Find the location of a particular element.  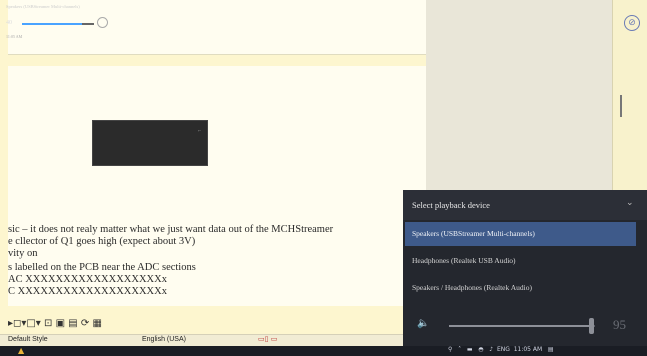

document-line-text: AC XXXXXXXXXXXXXXXXXXx is located at coordinates (87, 279).